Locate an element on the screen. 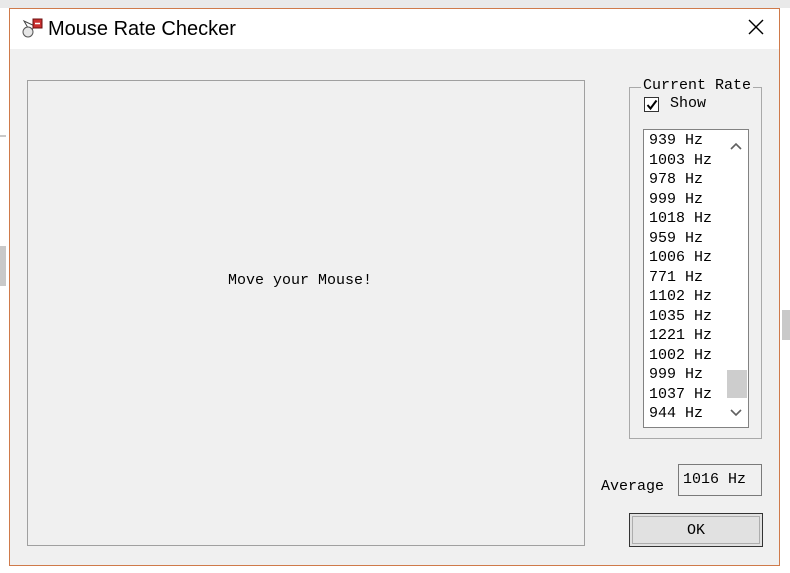 The width and height of the screenshot is (790, 573). scroll-down-button is located at coordinates (736, 413).